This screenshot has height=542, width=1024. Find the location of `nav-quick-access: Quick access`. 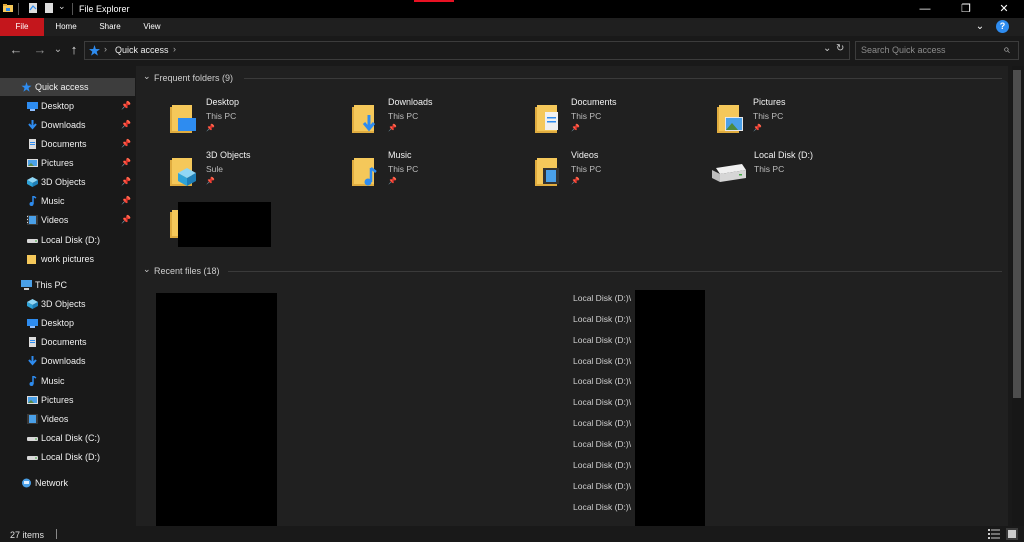

nav-quick-access: Quick access is located at coordinates (67, 87).